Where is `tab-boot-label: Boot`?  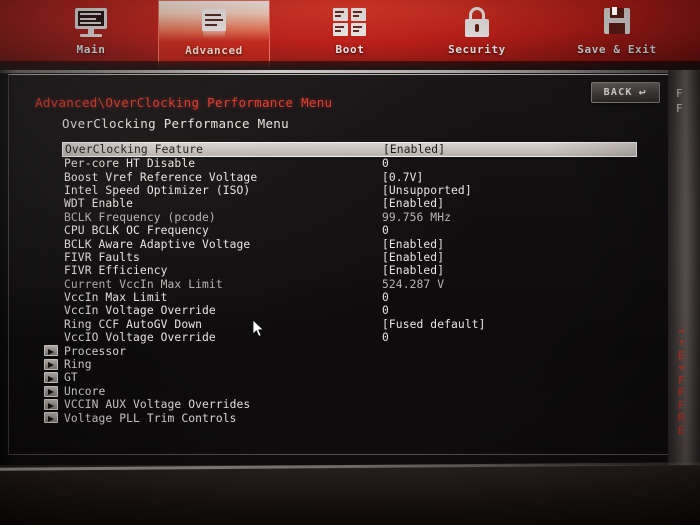
tab-boot-label: Boot is located at coordinates (350, 49).